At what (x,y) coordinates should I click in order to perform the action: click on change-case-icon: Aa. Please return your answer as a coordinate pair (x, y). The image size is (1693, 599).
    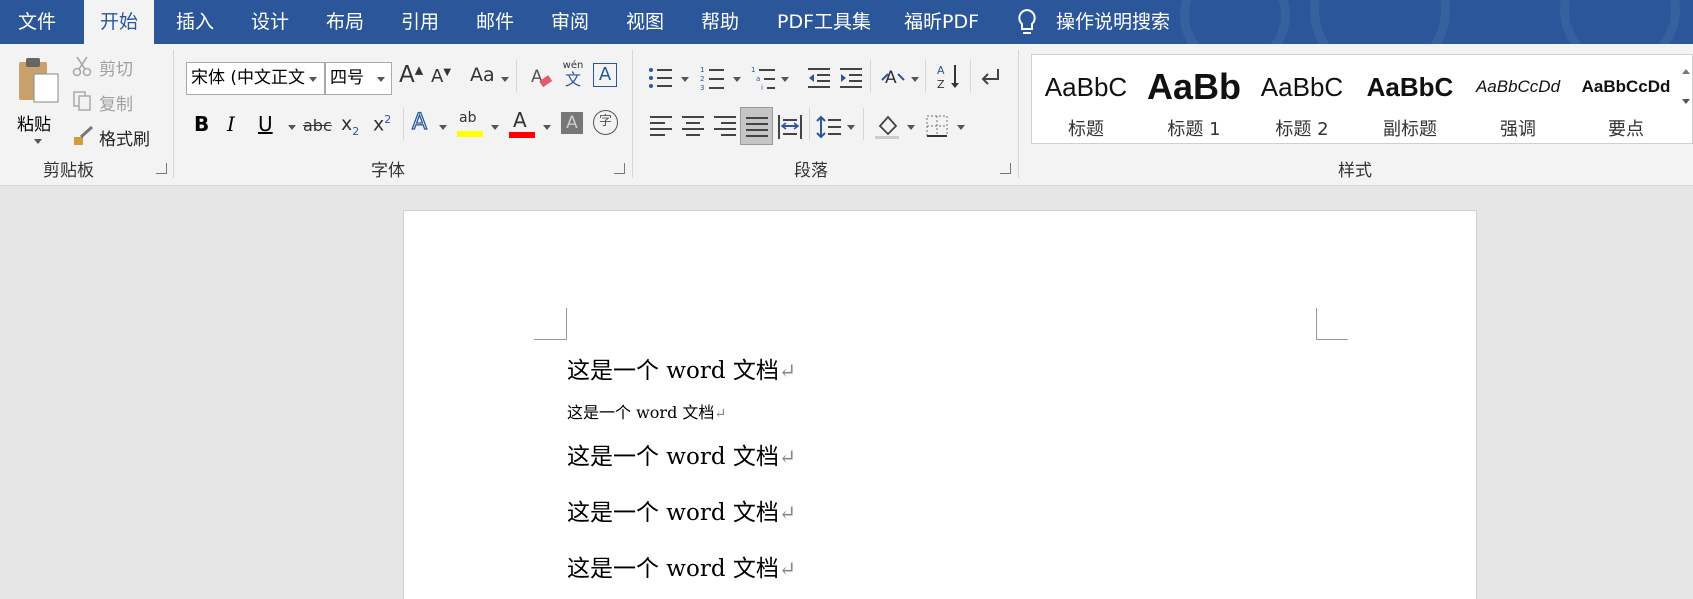
    Looking at the image, I should click on (482, 75).